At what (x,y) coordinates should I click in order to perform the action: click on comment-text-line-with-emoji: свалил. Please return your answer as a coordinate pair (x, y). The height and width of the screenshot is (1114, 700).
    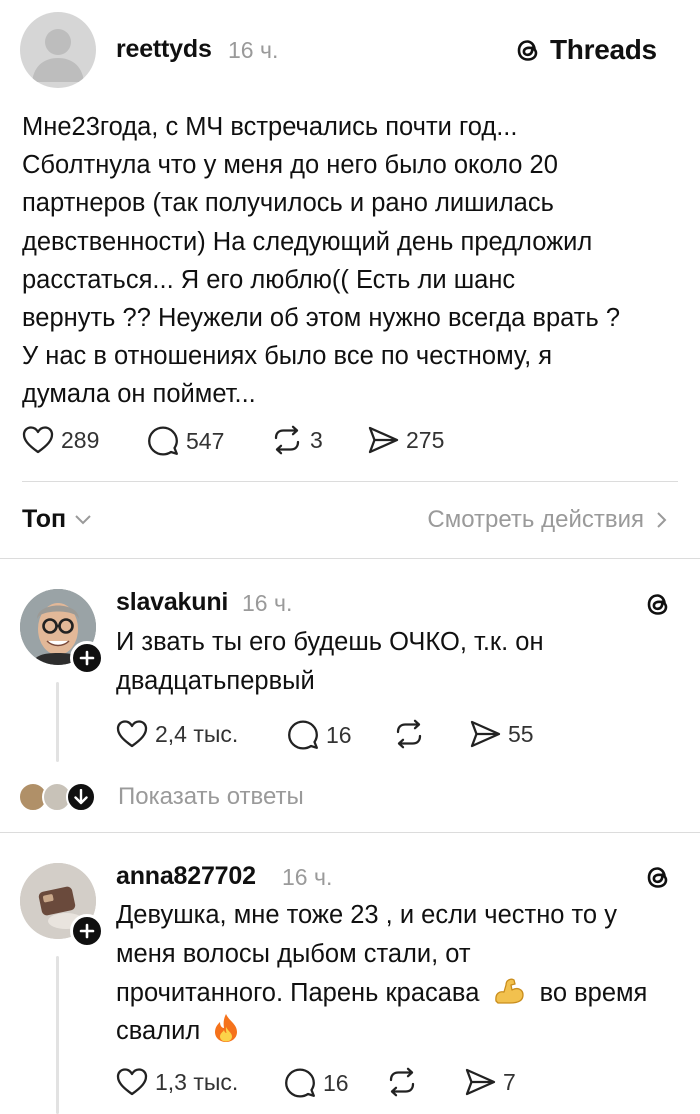
    Looking at the image, I should click on (401, 1031).